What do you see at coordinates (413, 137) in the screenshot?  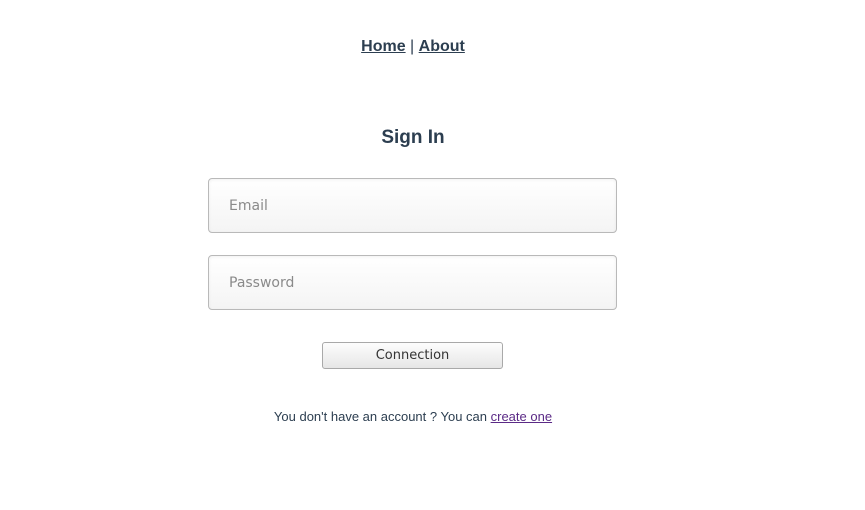 I see `page-title: Sign In` at bounding box center [413, 137].